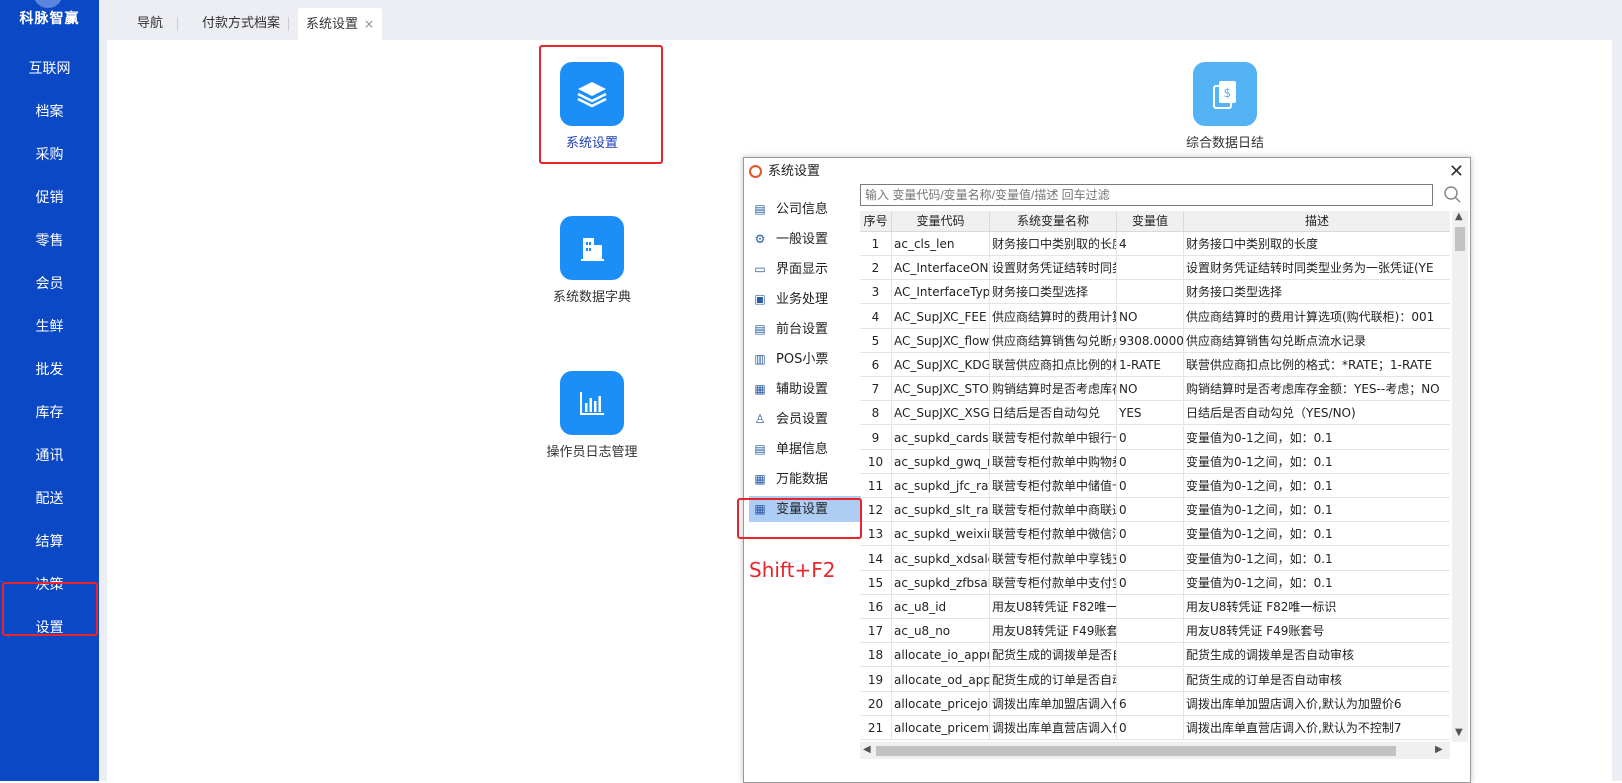 This screenshot has width=1622, height=783. I want to click on horizontal-scrollbar: ◀ ▶, so click(1155, 750).